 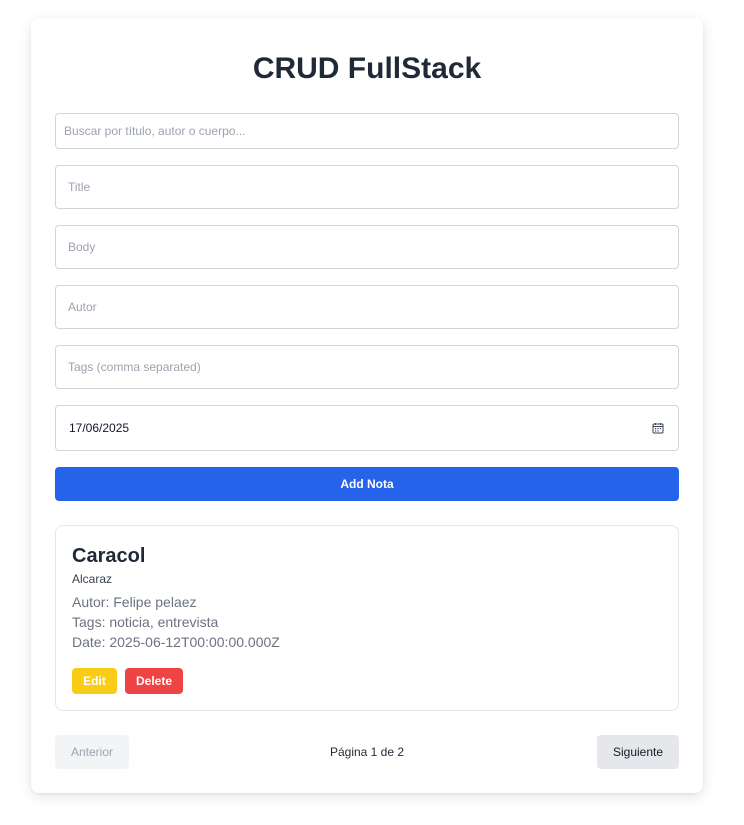 I want to click on calendar-icon, so click(x=658, y=428).